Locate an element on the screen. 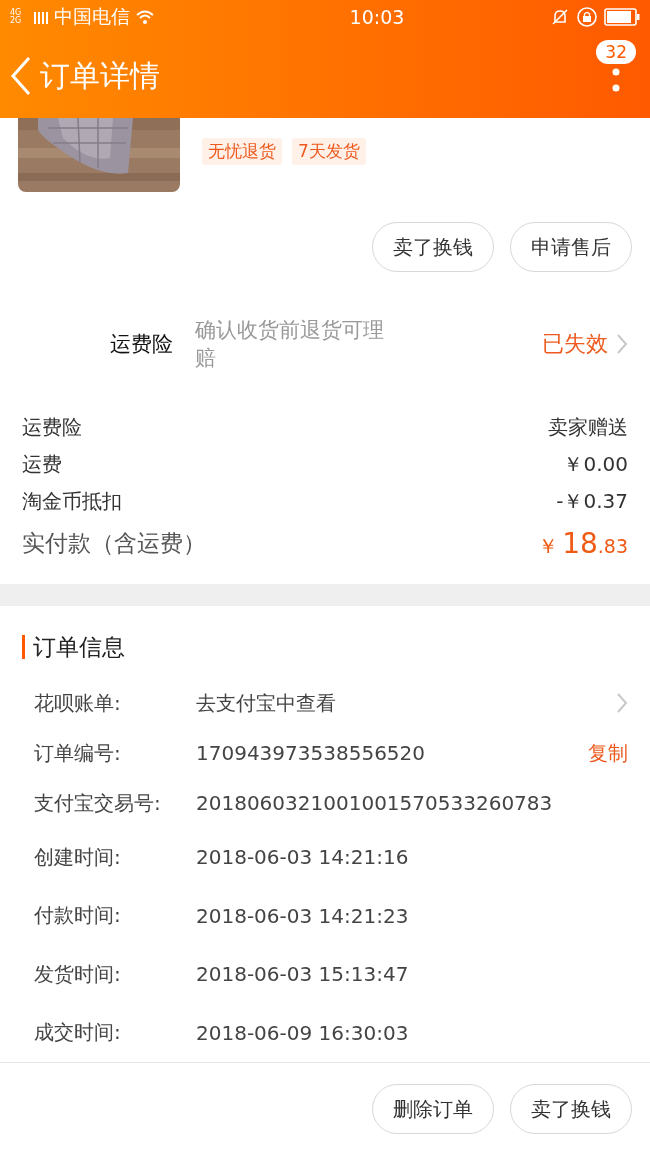  alipay-link: 去支付宝中查看 is located at coordinates (406, 703).